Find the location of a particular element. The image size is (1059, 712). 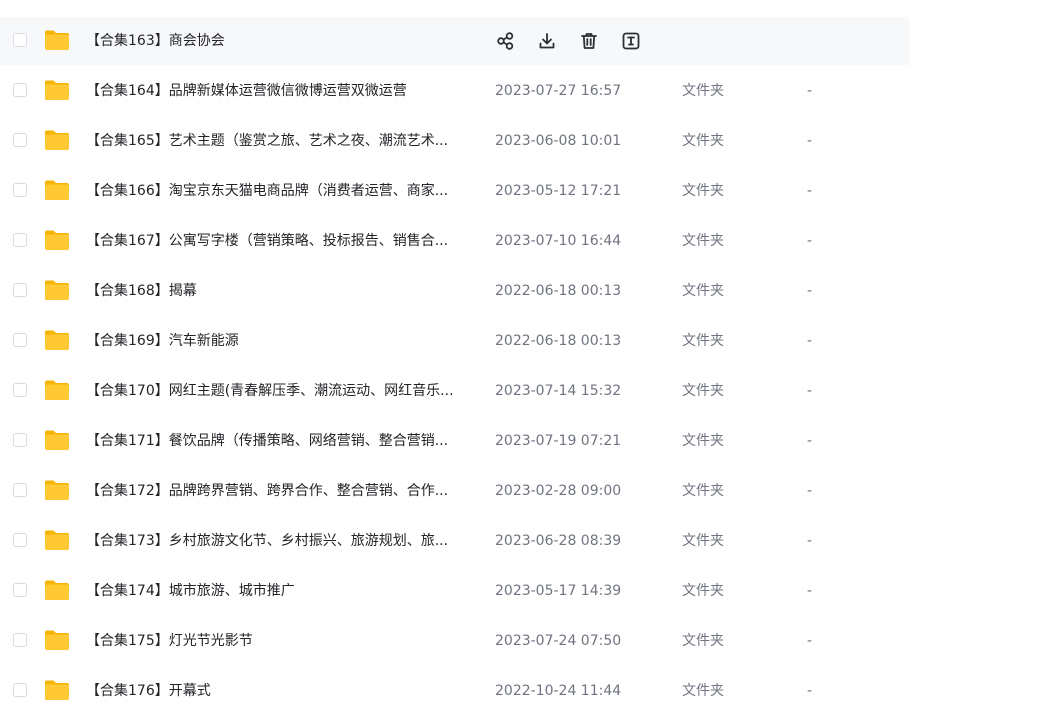

file-row: 【合集169】汽车新能源 2022-06-18 00:13 文件夹 - is located at coordinates (454, 341).